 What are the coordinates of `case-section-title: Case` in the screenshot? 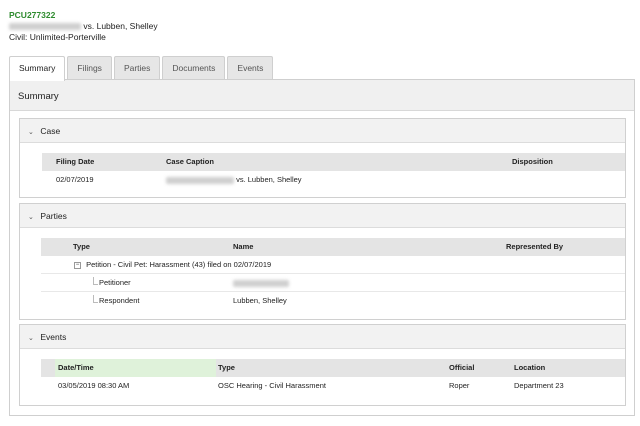 It's located at (50, 131).